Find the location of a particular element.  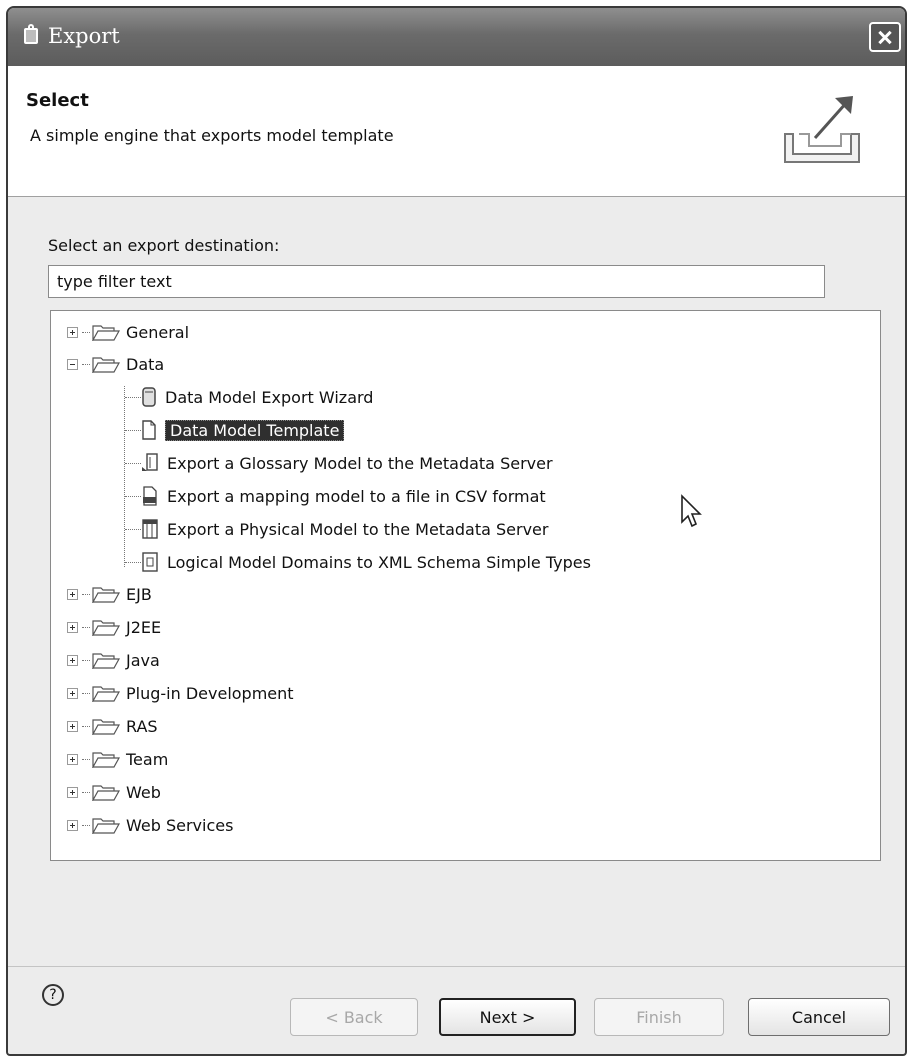

tree-item-web: Web is located at coordinates (114, 792).